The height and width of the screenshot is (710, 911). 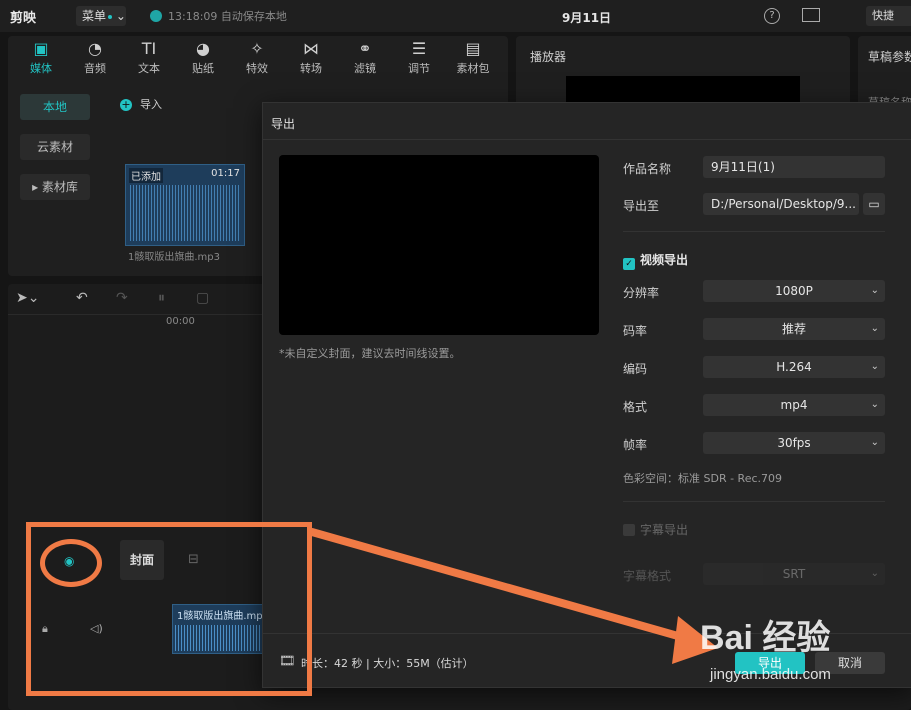 I want to click on draft-title: 草稿参数, so click(x=889, y=57).